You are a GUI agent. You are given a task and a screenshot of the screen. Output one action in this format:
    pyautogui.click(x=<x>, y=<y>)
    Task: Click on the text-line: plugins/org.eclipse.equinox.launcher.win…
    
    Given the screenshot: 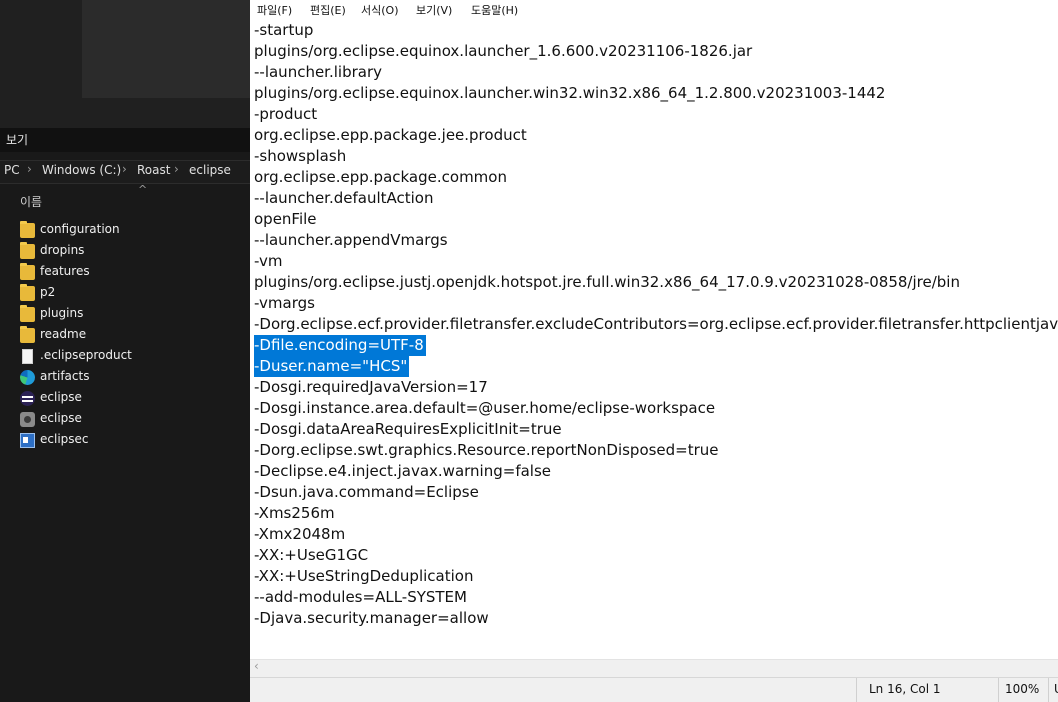 What is the action you would take?
    pyautogui.click(x=569, y=93)
    